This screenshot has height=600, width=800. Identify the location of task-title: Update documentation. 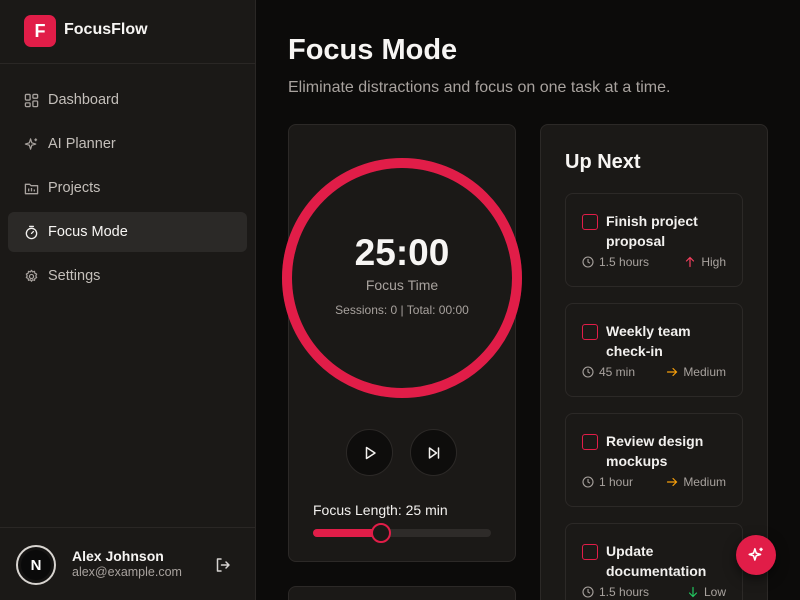
(656, 561).